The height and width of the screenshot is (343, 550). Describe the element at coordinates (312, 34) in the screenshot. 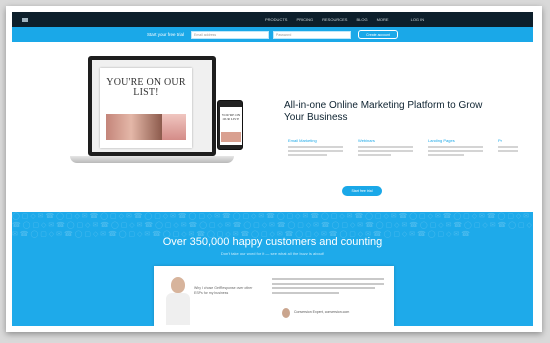

I see `password-field: Password` at that location.